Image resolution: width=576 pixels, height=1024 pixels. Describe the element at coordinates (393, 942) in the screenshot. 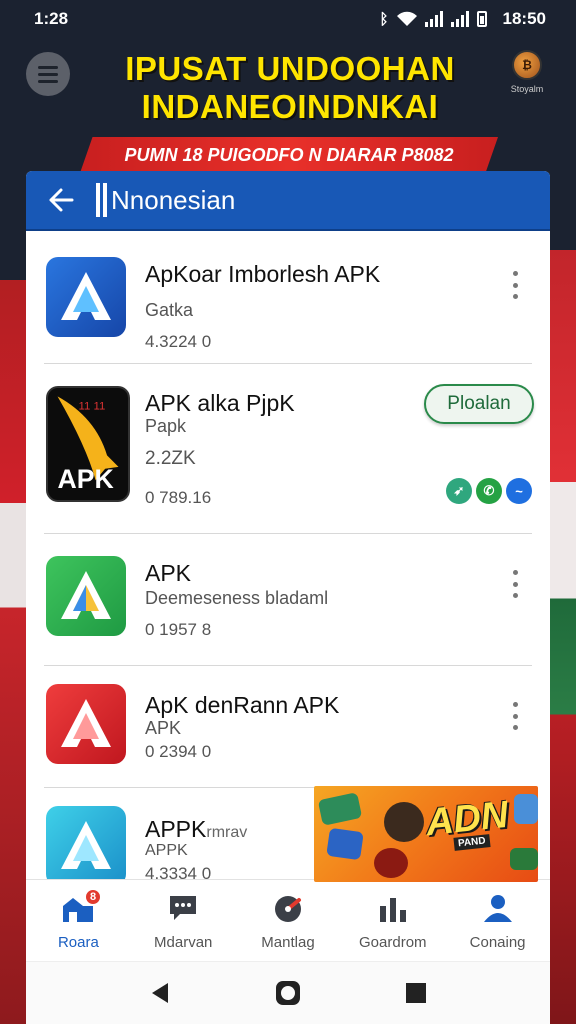

I see `nav-label: Goardrom` at that location.